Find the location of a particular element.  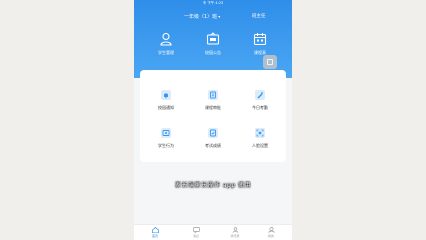

notice-icon is located at coordinates (213, 38).